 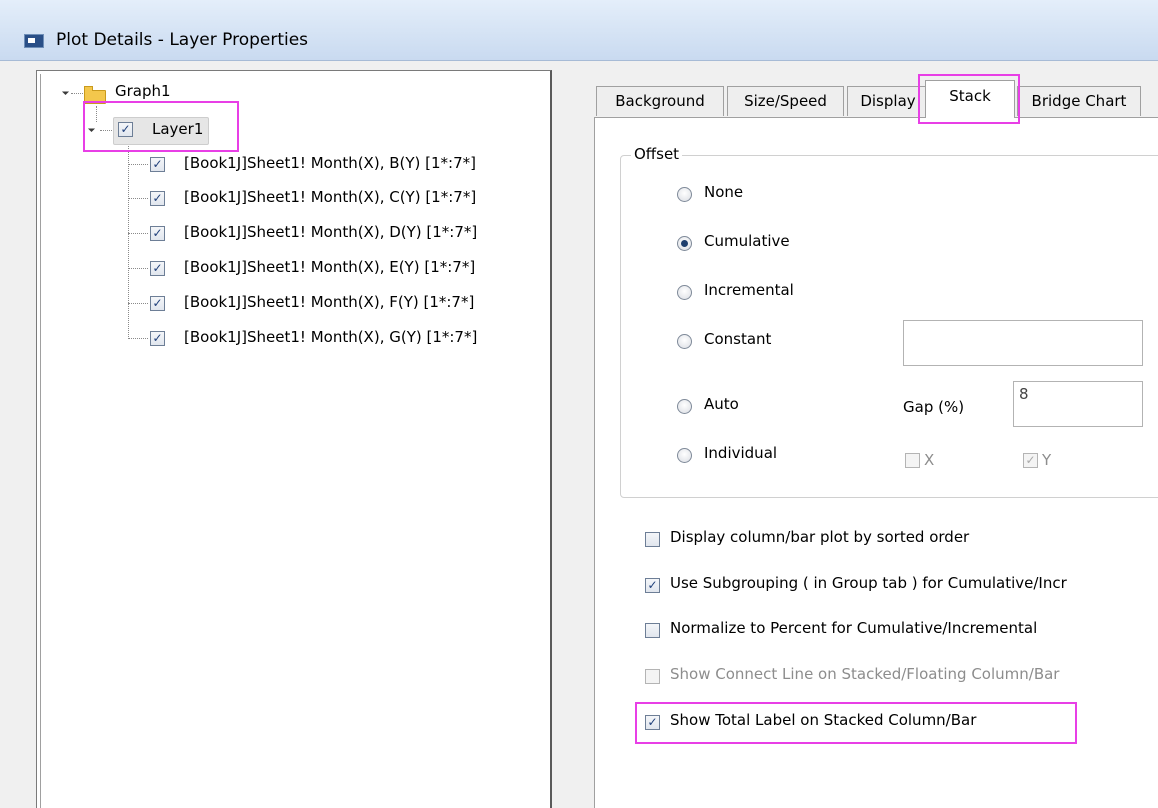 What do you see at coordinates (819, 537) in the screenshot?
I see `sorted-order-label: Display column/bar plot by sorted order` at bounding box center [819, 537].